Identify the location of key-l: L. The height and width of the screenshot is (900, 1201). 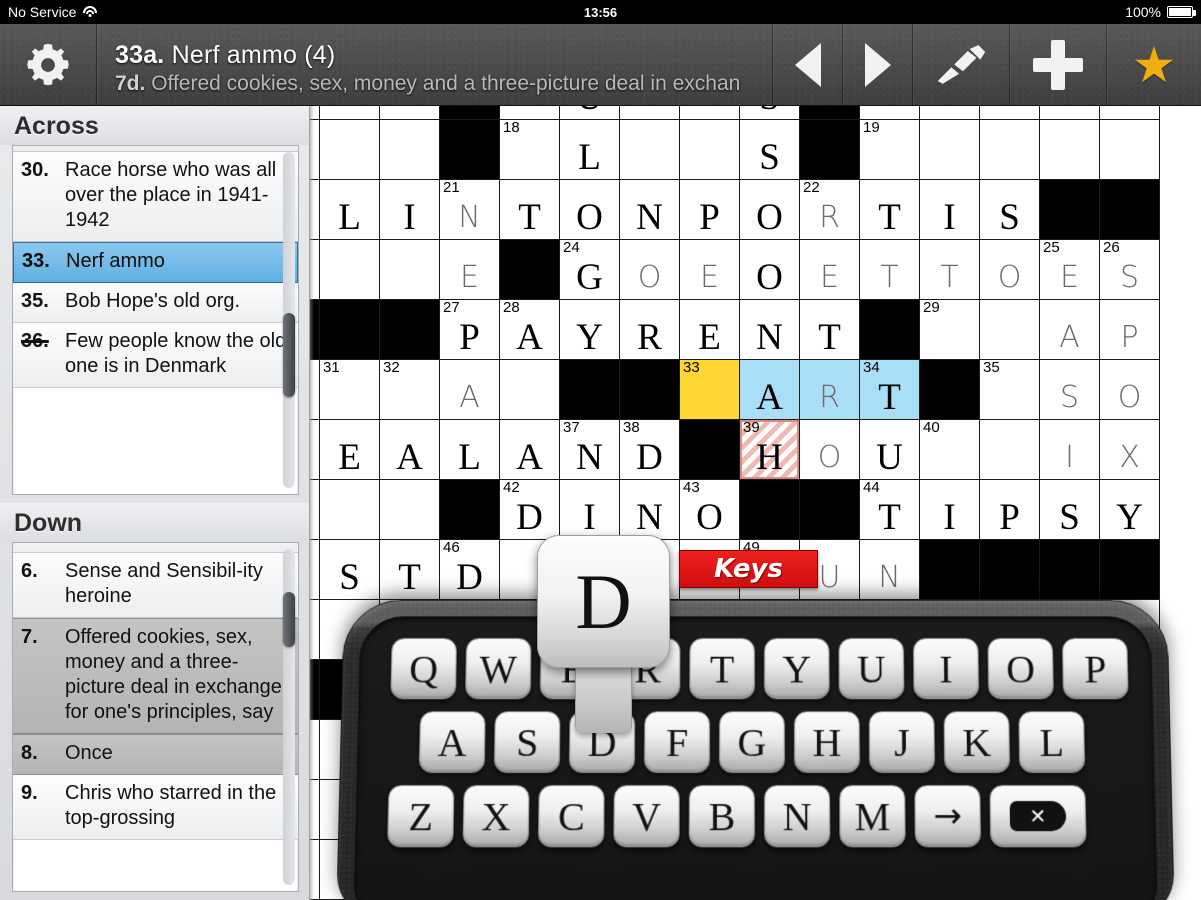
(1052, 742).